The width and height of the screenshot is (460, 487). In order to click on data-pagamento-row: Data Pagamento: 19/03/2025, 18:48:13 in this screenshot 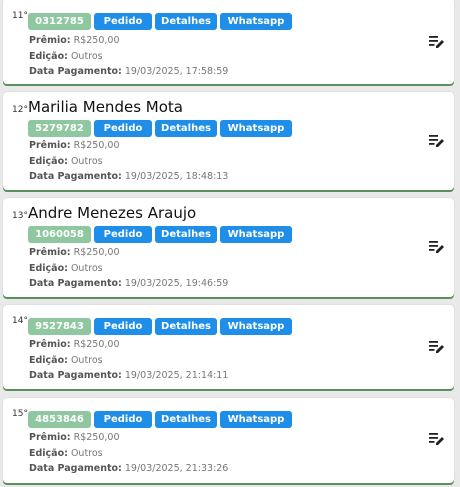, I will do `click(128, 177)`.